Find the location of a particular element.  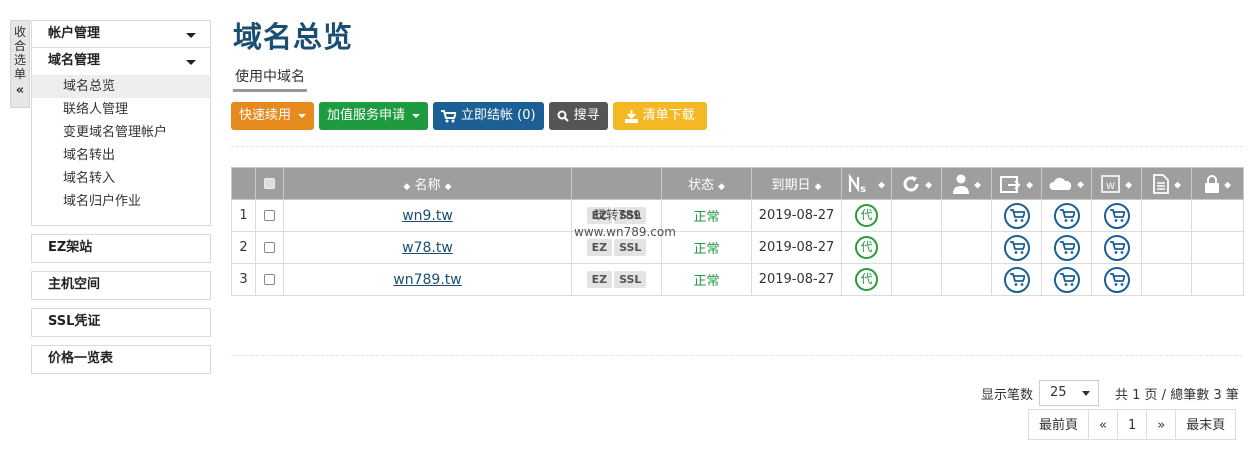

document-cell is located at coordinates (1166, 215).